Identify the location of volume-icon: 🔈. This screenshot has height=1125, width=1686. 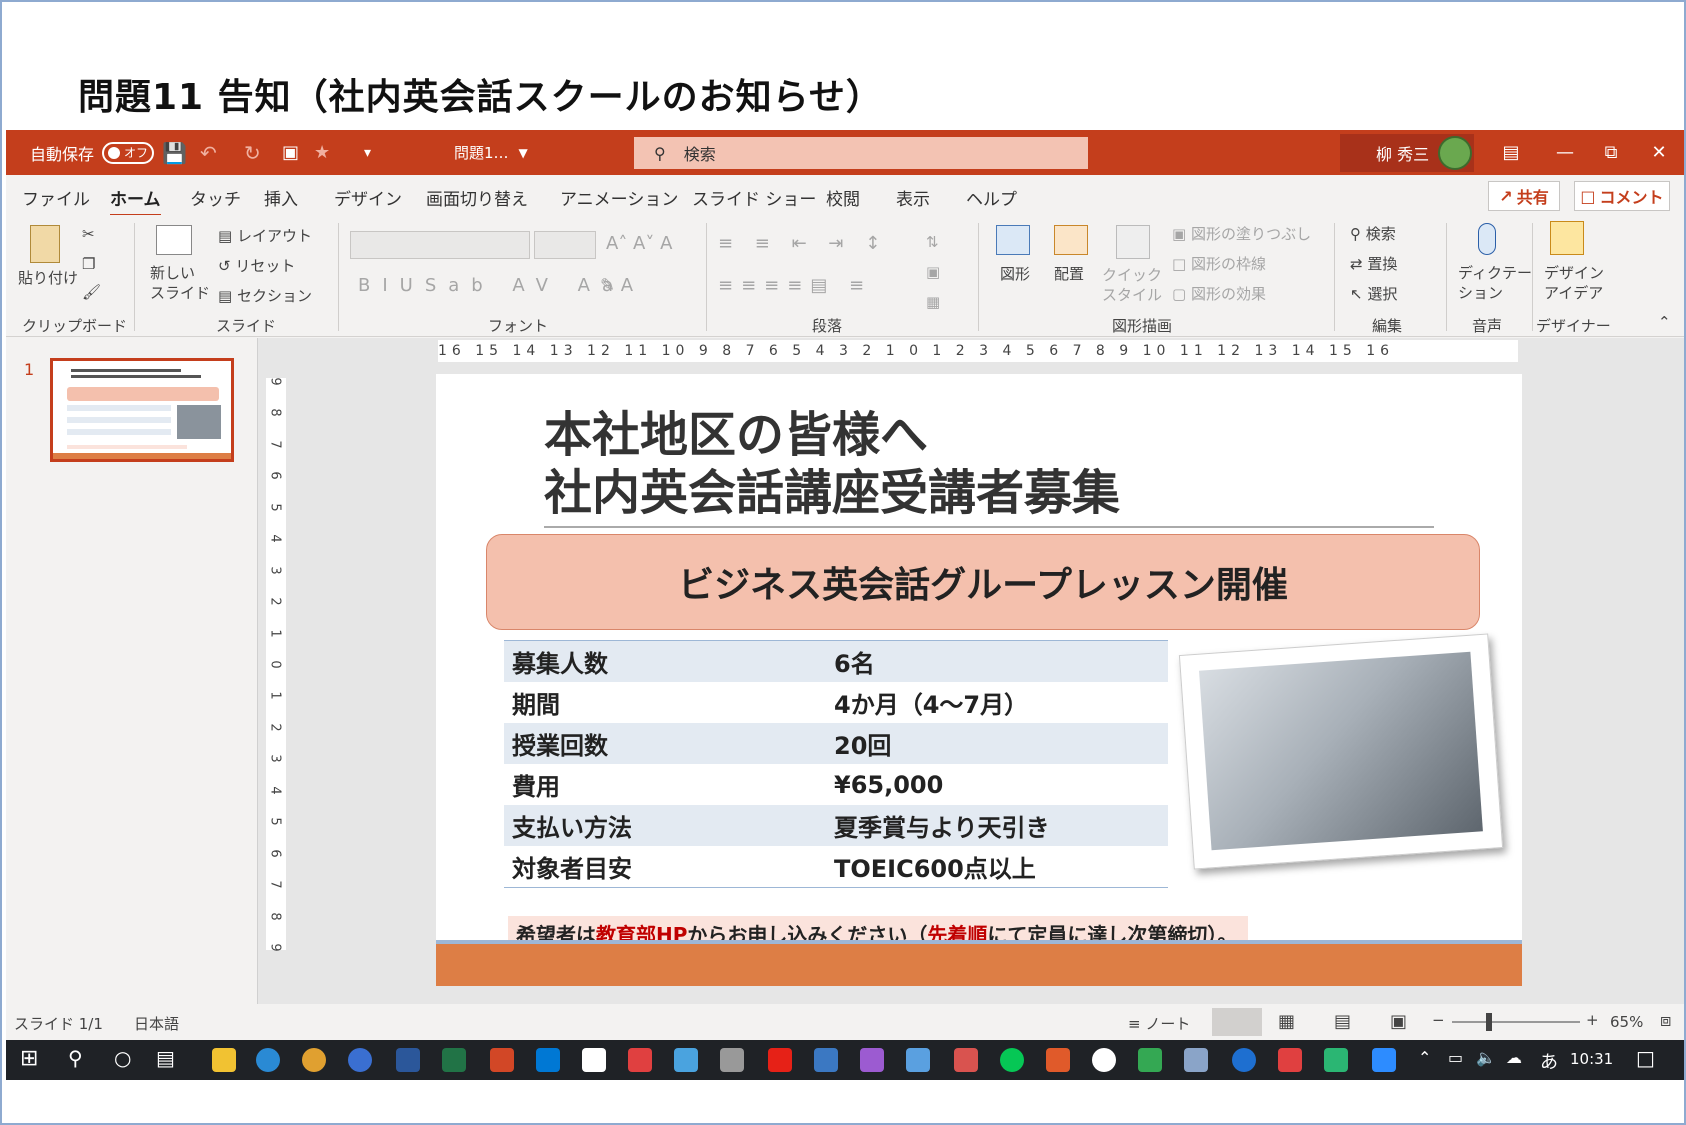
(1486, 1057).